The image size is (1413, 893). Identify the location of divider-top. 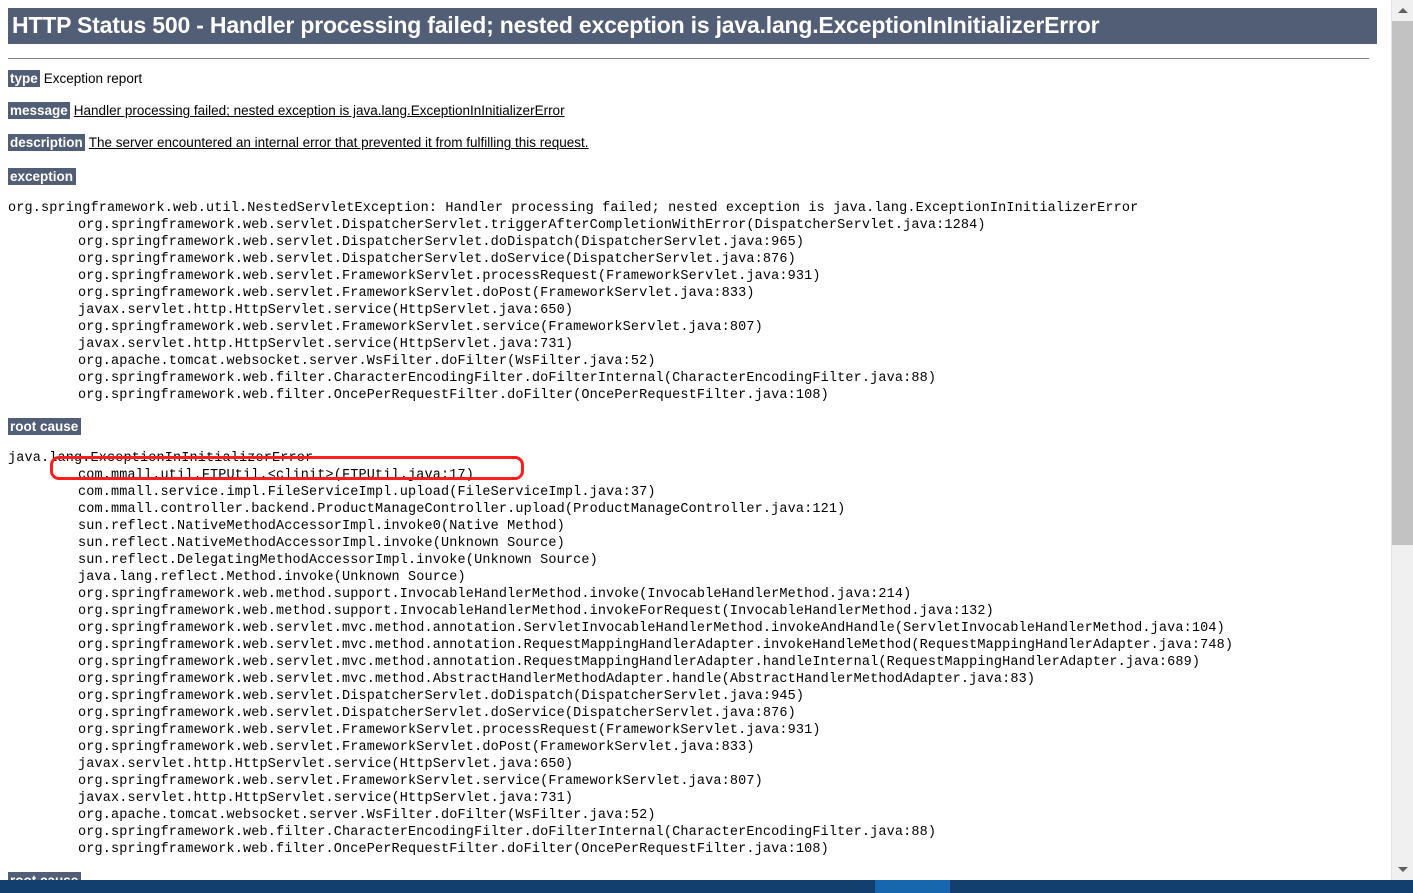
(688, 59).